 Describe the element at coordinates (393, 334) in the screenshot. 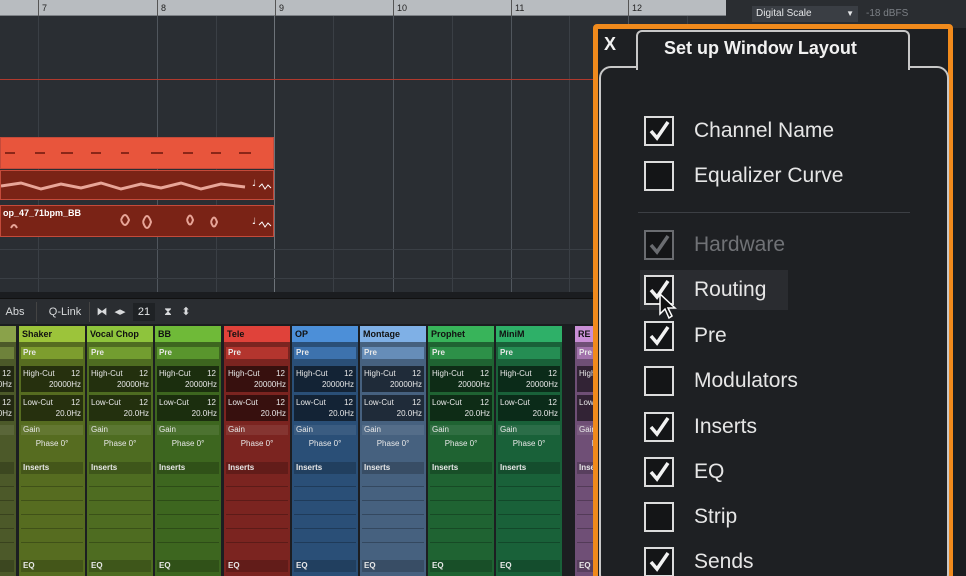

I see `channel-name: Montage` at that location.